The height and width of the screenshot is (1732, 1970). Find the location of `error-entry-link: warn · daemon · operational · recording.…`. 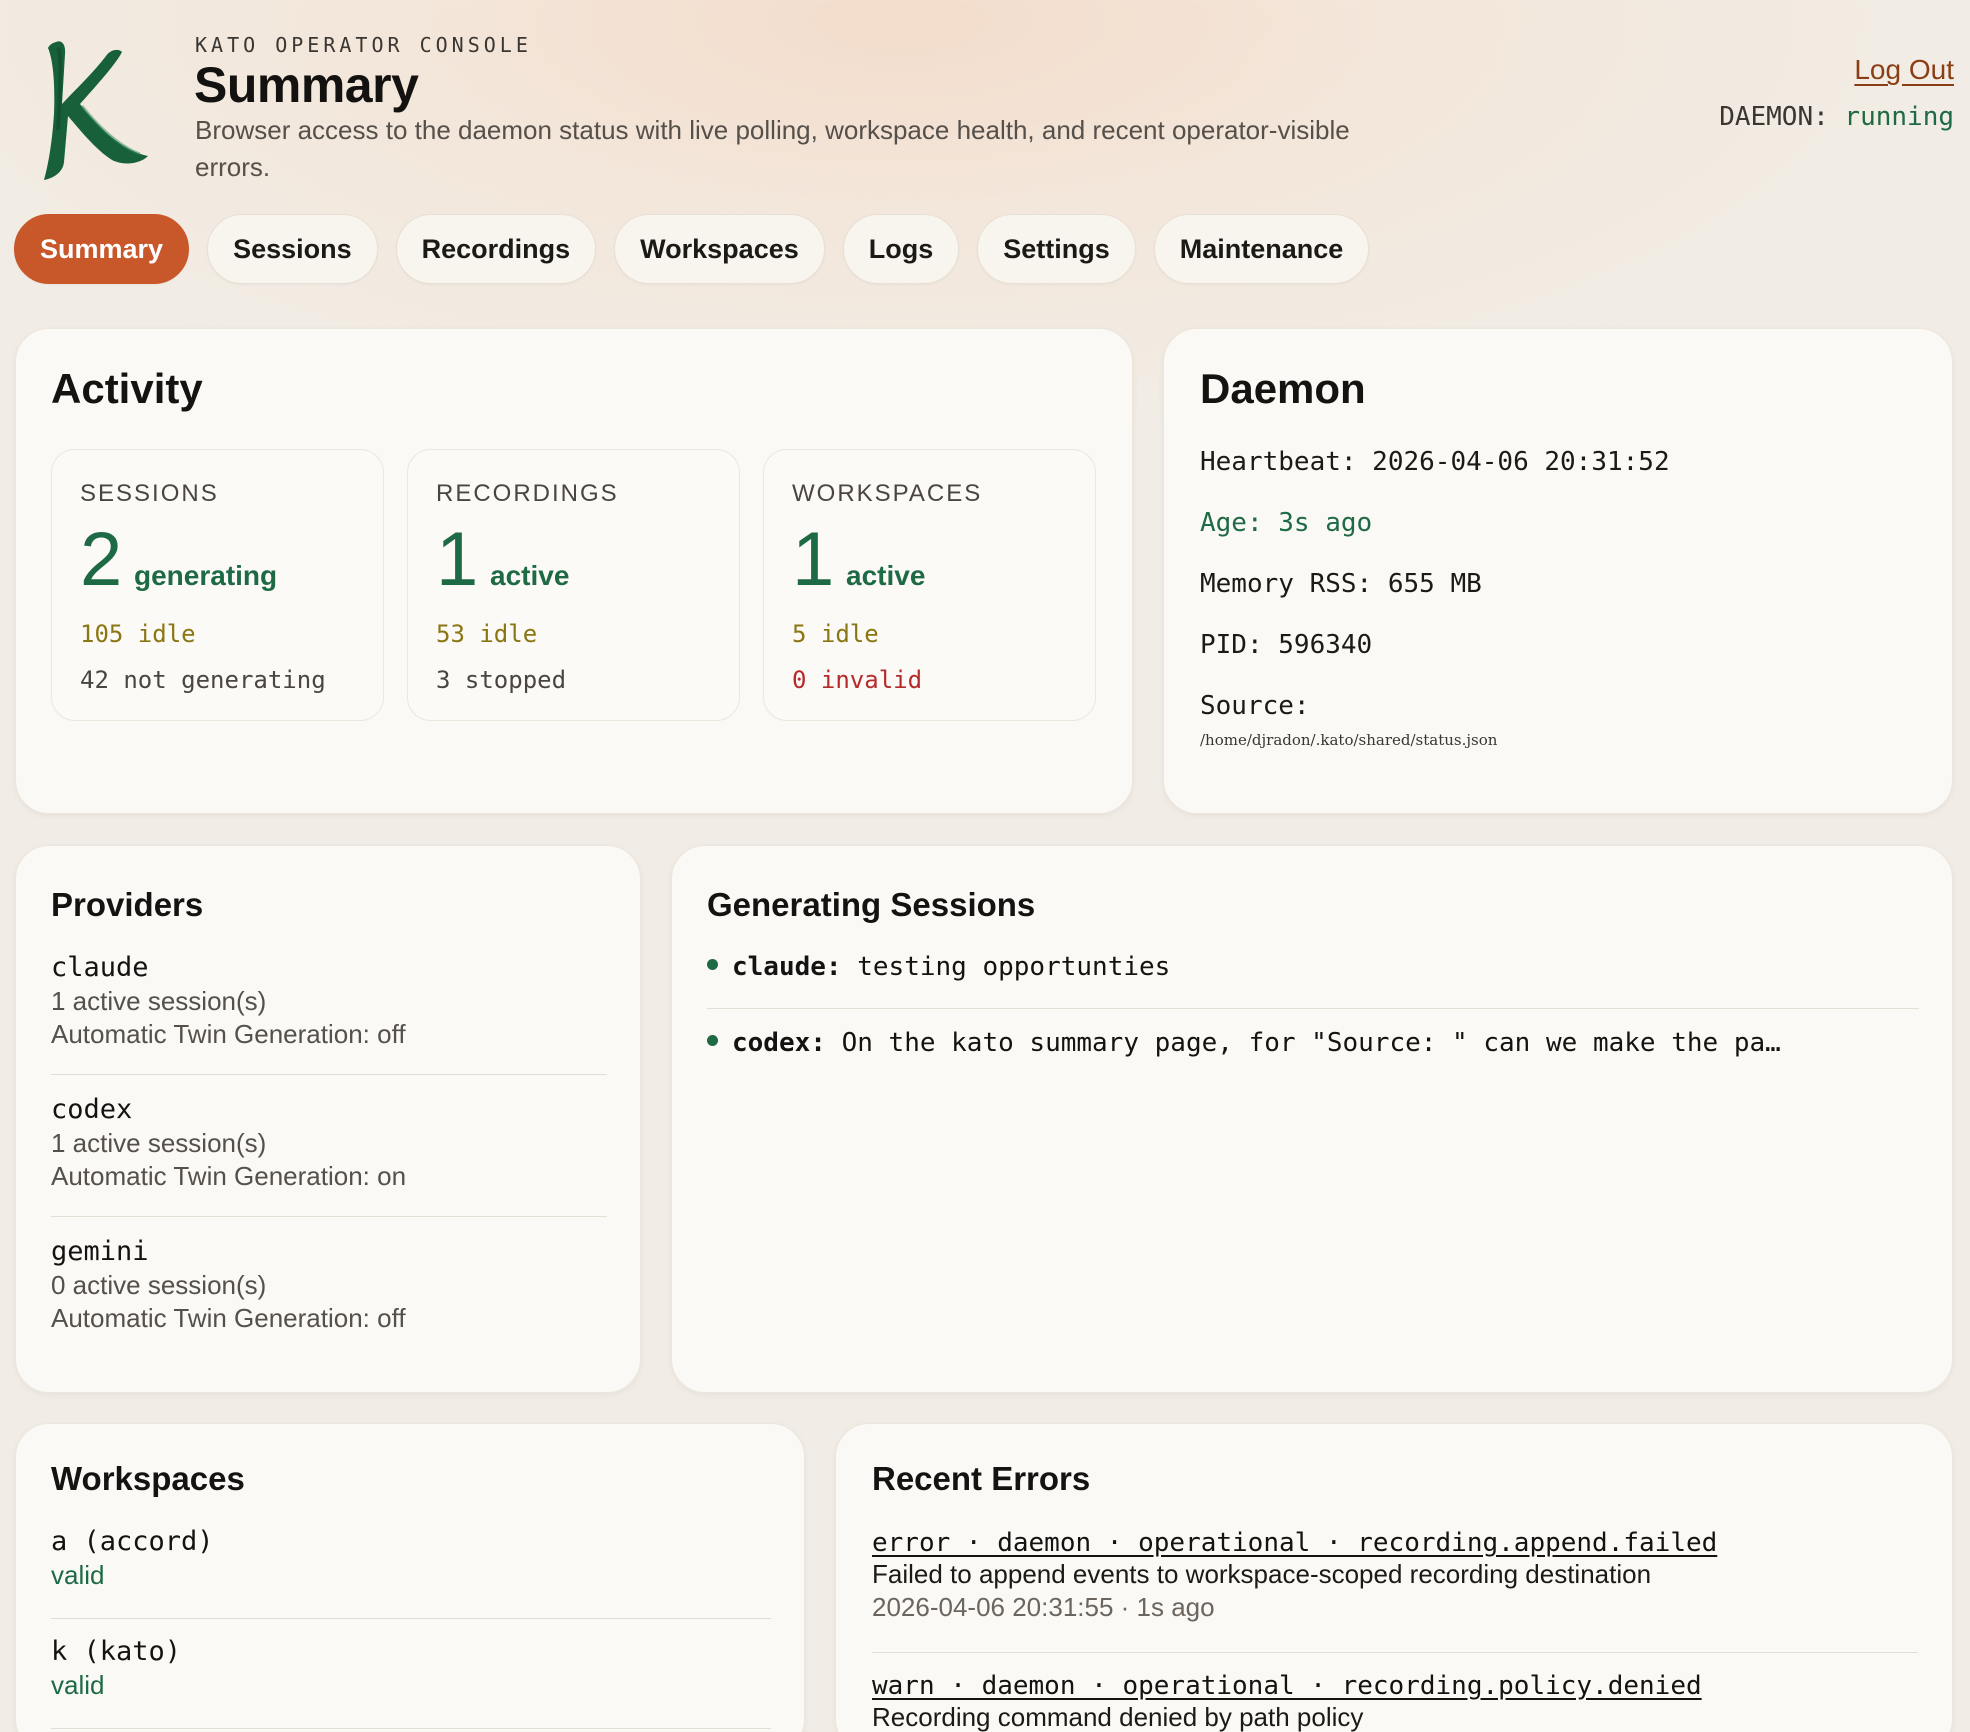

error-entry-link: warn · daemon · operational · recording.… is located at coordinates (1287, 1686).